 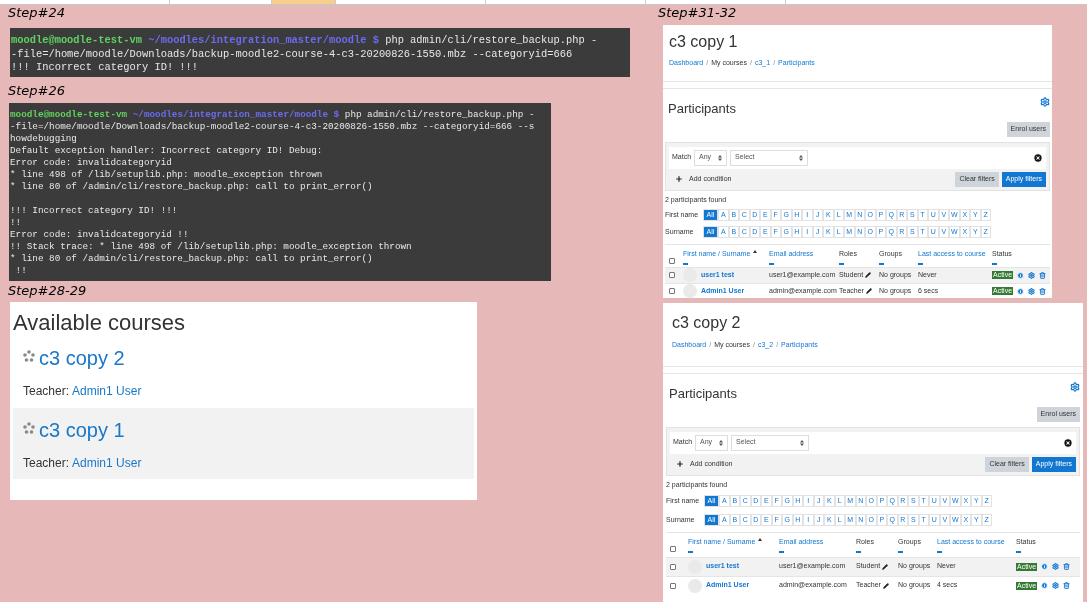 What do you see at coordinates (707, 323) in the screenshot?
I see `course-title: c3 copy 2` at bounding box center [707, 323].